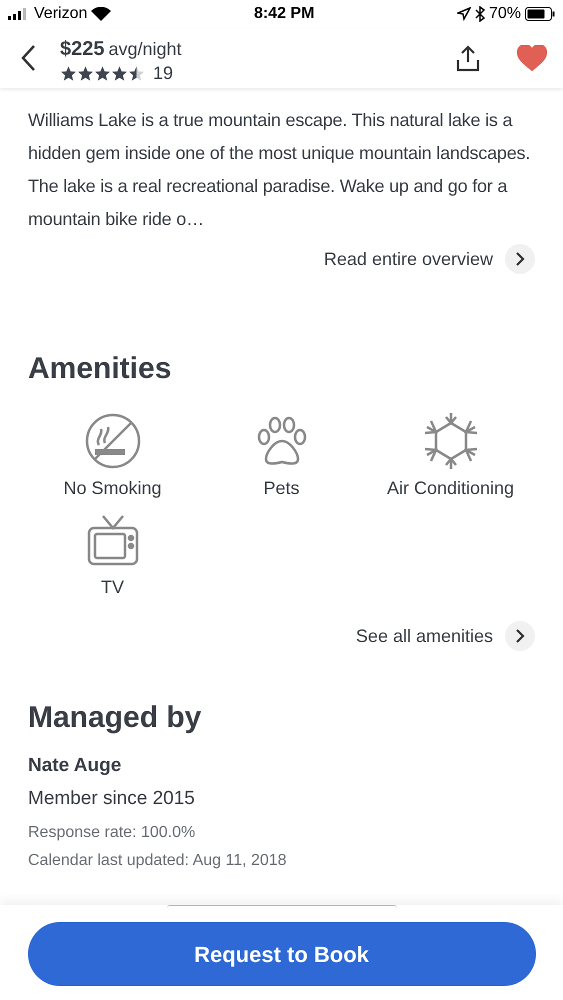 The height and width of the screenshot is (1000, 563). What do you see at coordinates (112, 833) in the screenshot?
I see `response-rate: Response rate: 100.0%` at bounding box center [112, 833].